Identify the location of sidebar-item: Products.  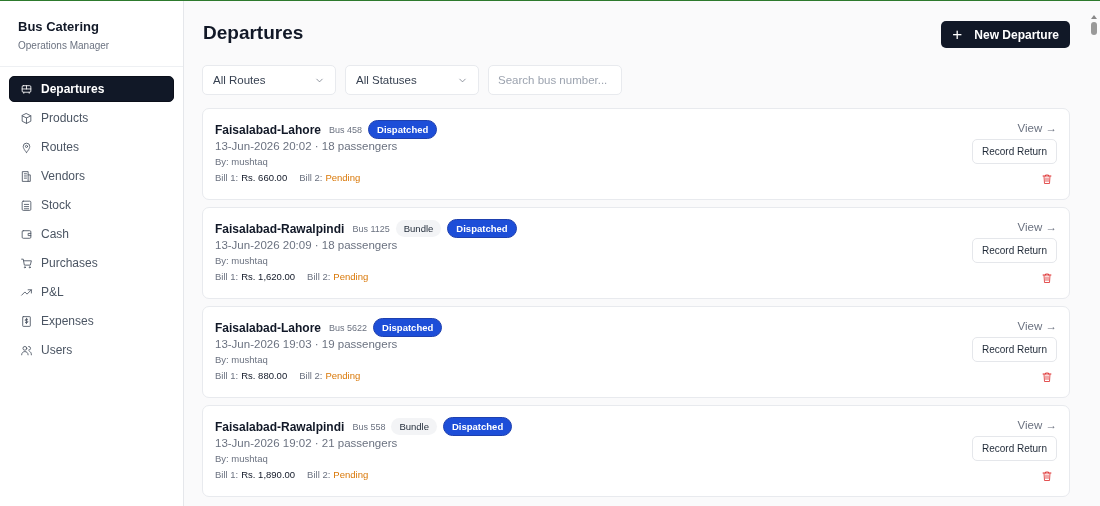
(91, 118).